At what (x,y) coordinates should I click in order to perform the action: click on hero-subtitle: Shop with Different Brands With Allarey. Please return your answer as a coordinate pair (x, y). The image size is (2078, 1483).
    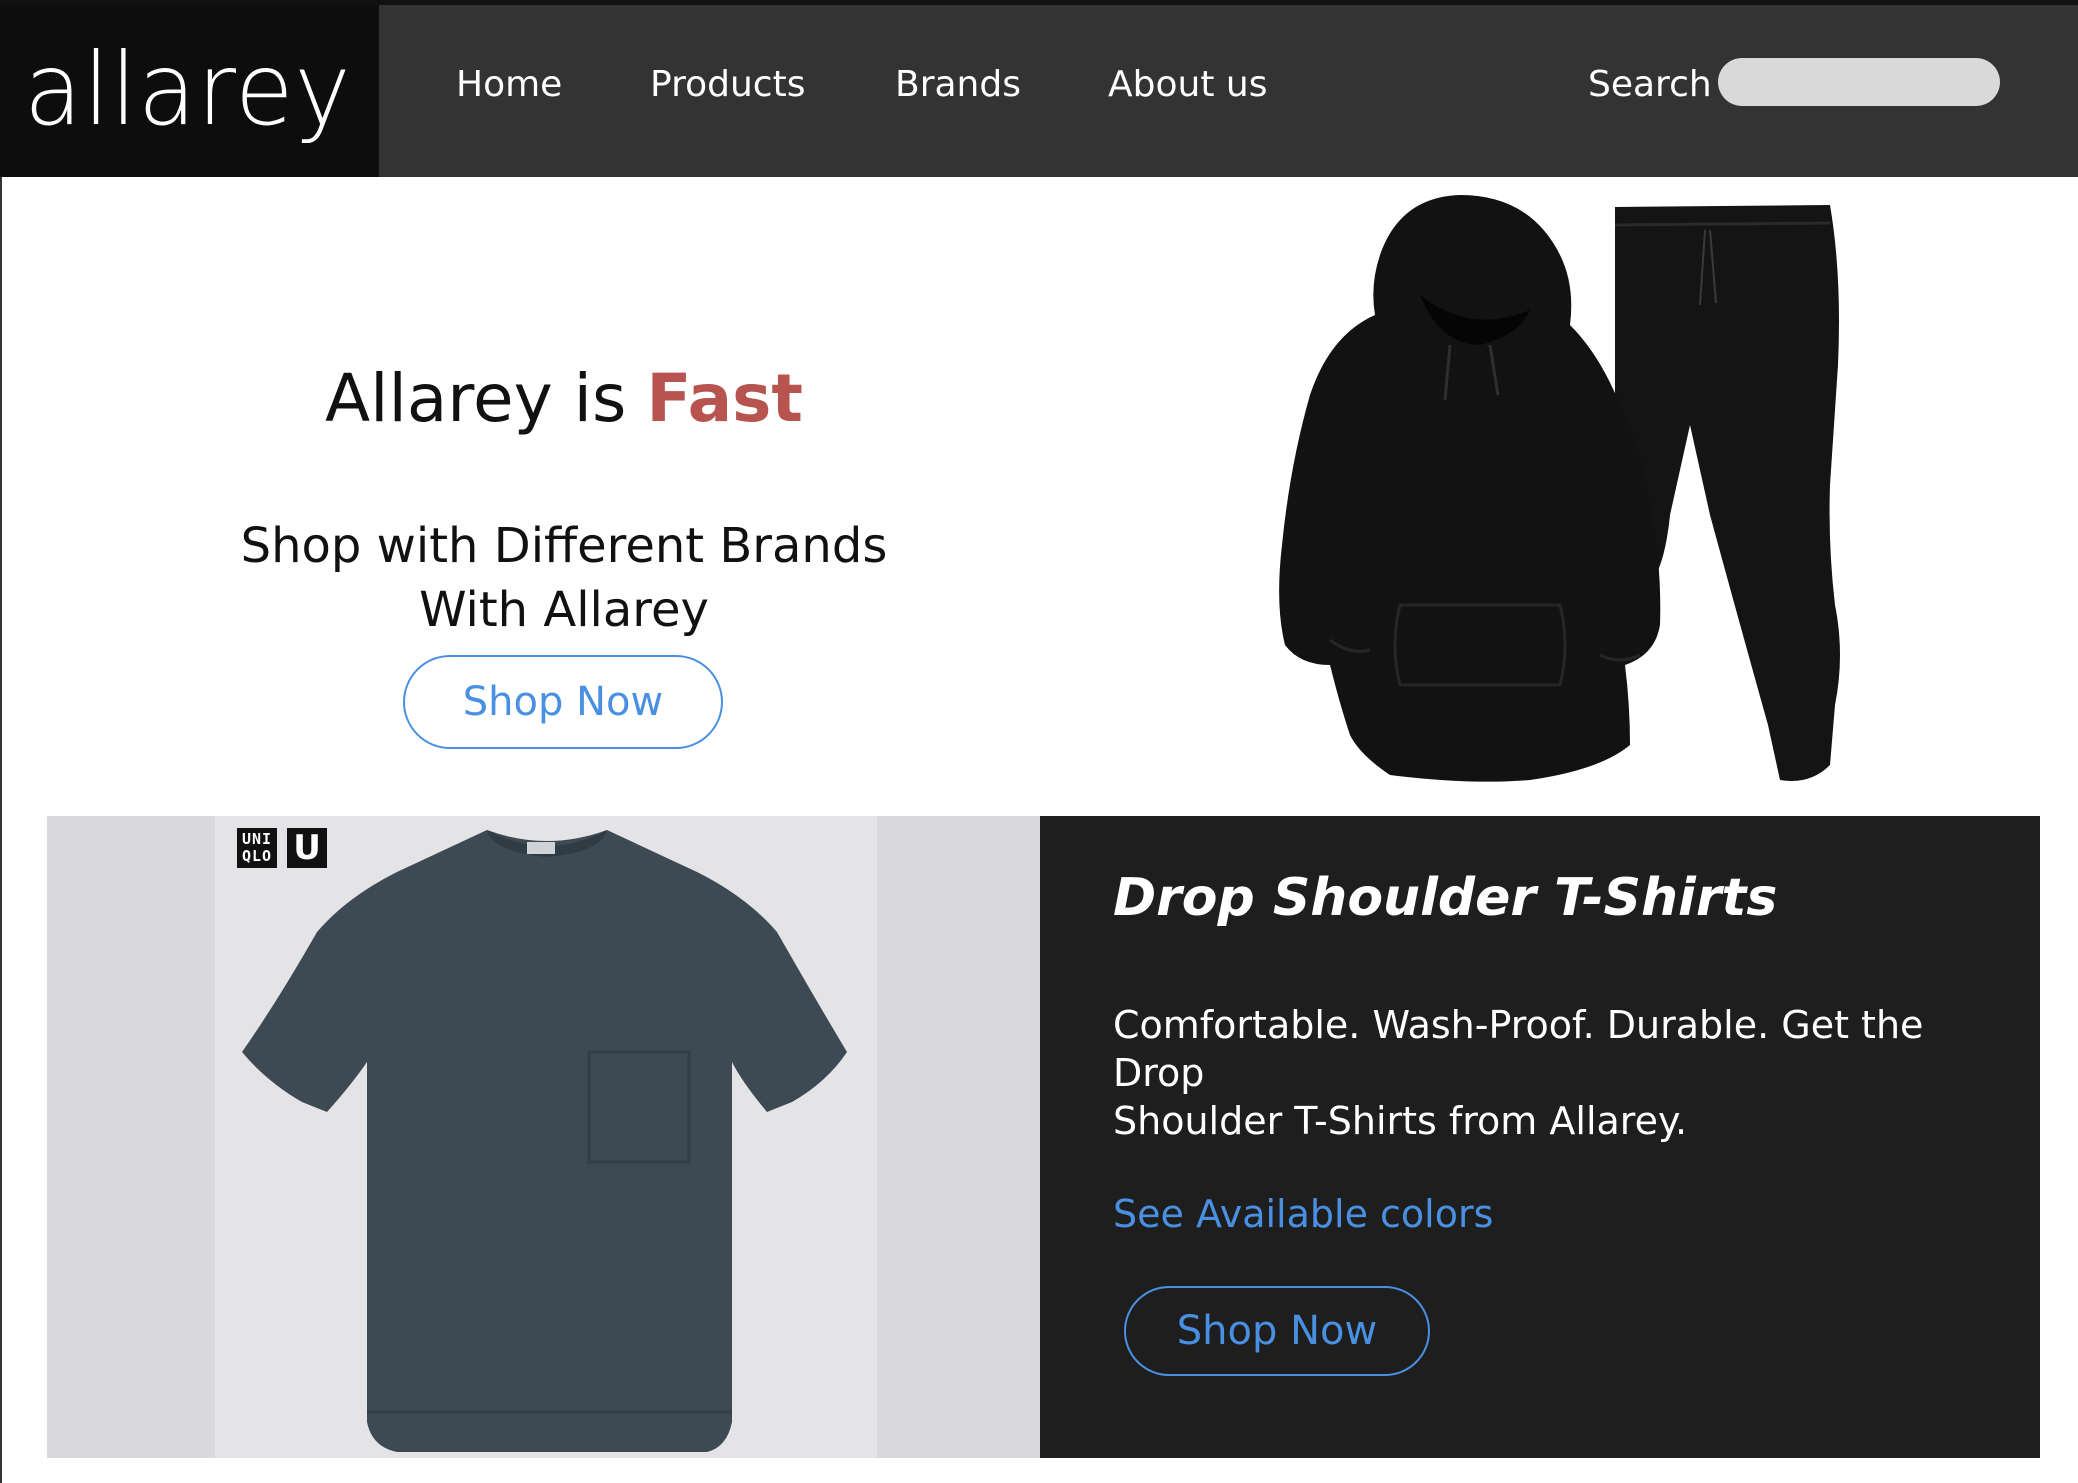
    Looking at the image, I should click on (564, 578).